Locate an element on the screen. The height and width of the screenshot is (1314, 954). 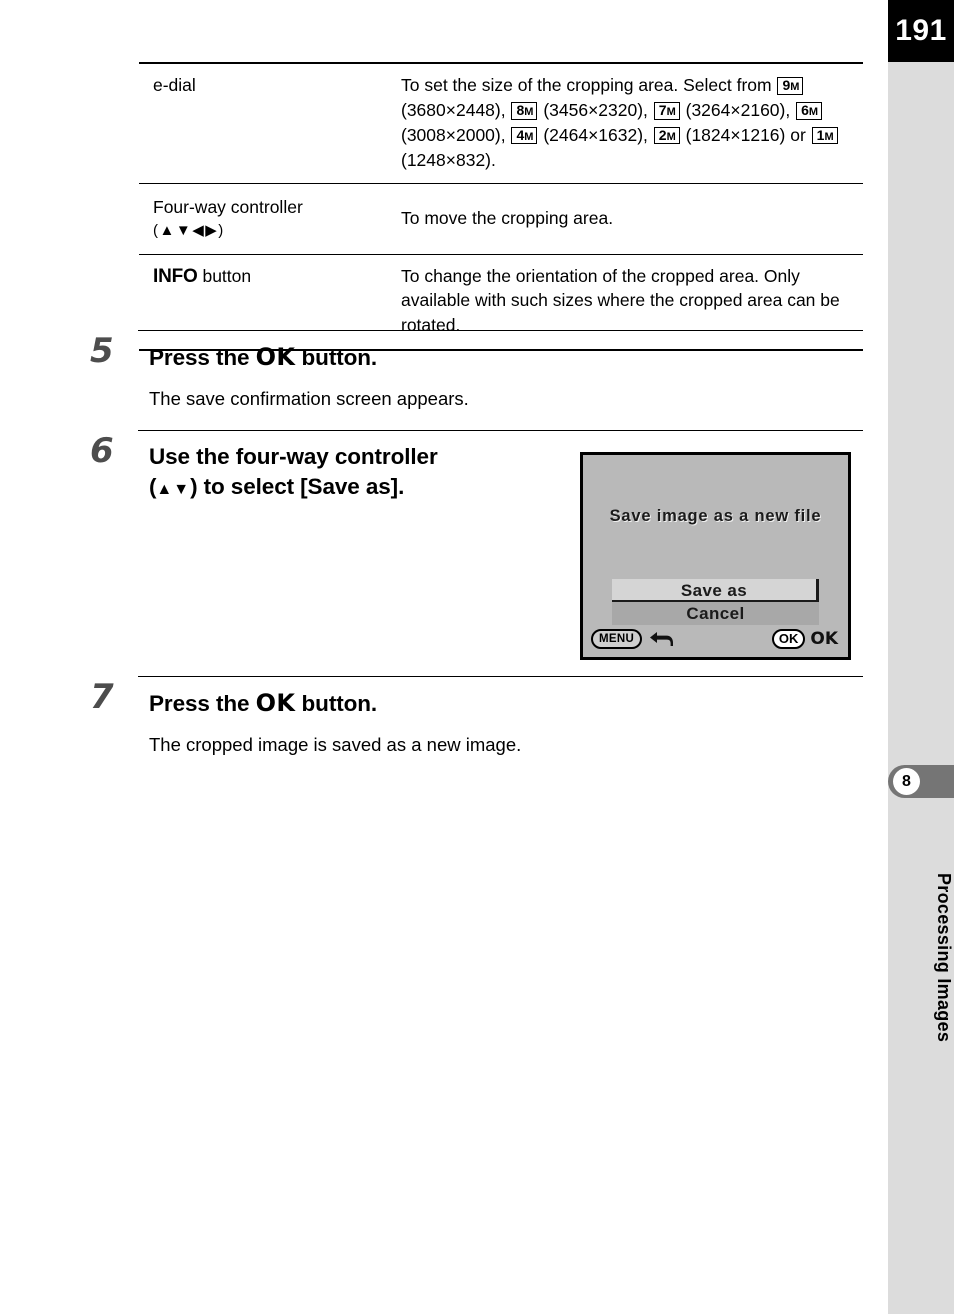
table-cell-description: To move the cropping area. is located at coordinates (625, 219).